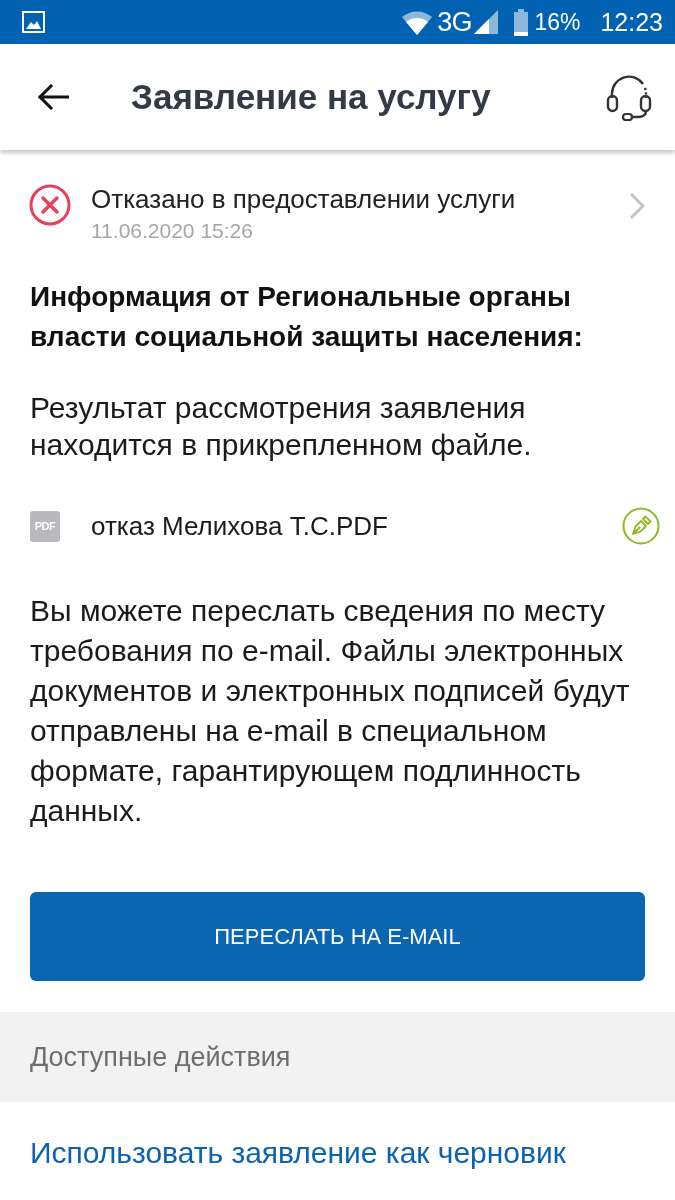  I want to click on signal-icon, so click(486, 22).